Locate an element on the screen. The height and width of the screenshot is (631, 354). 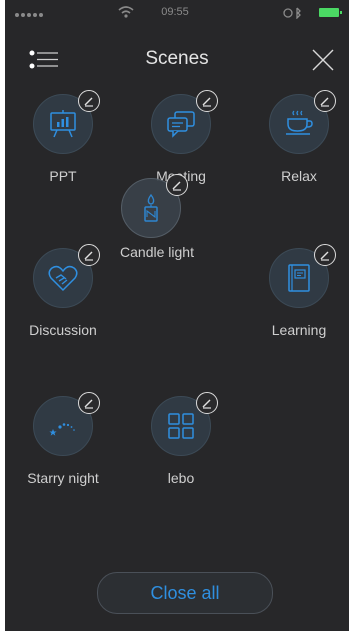
scene-label: lebo is located at coordinates (181, 478).